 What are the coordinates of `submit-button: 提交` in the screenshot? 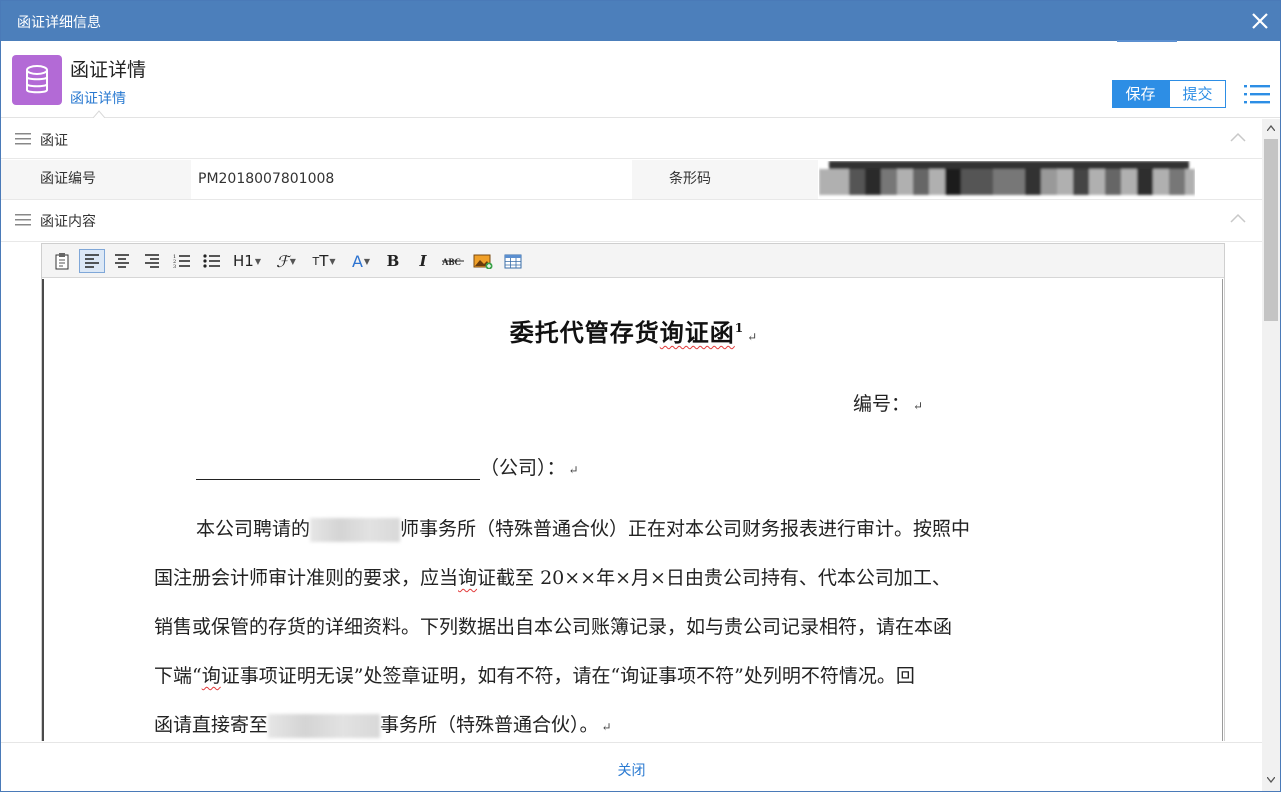 It's located at (1197, 94).